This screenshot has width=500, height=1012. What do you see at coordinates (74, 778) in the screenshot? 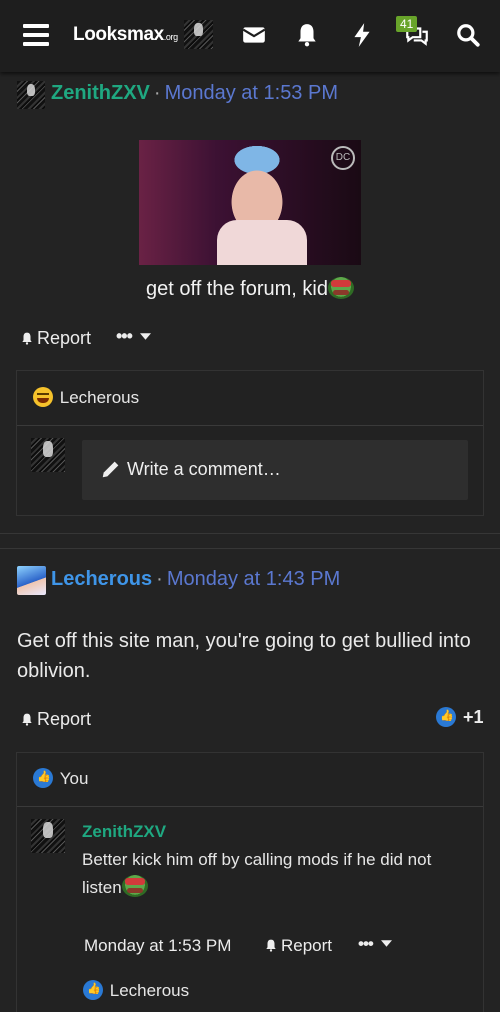
I see `reaction-user: You` at bounding box center [74, 778].